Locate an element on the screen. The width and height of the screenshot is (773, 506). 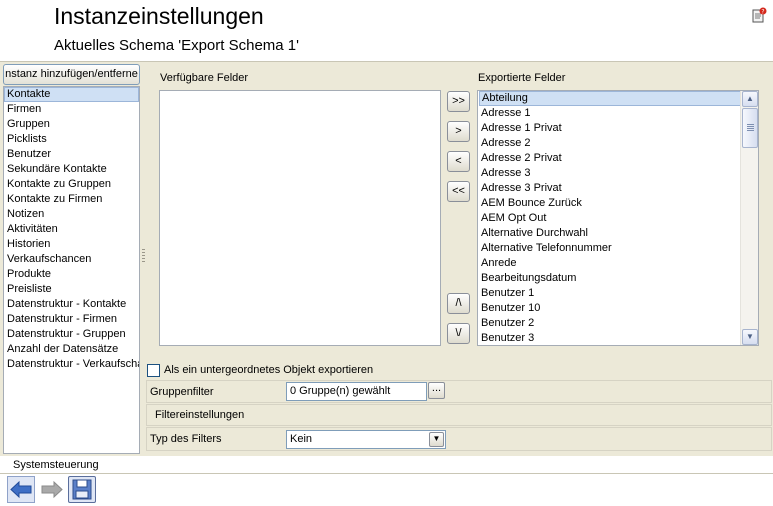
instance-type-item: Kontakte is located at coordinates (71, 94).